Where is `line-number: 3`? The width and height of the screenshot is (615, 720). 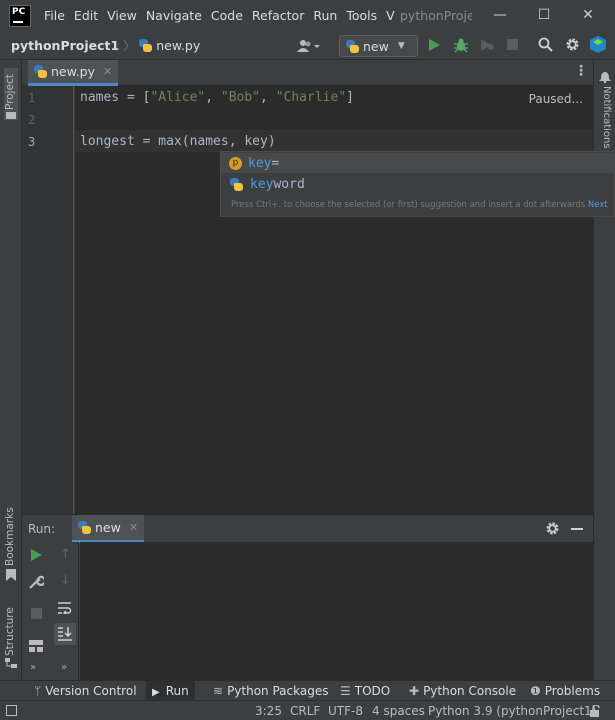
line-number: 3 is located at coordinates (32, 142).